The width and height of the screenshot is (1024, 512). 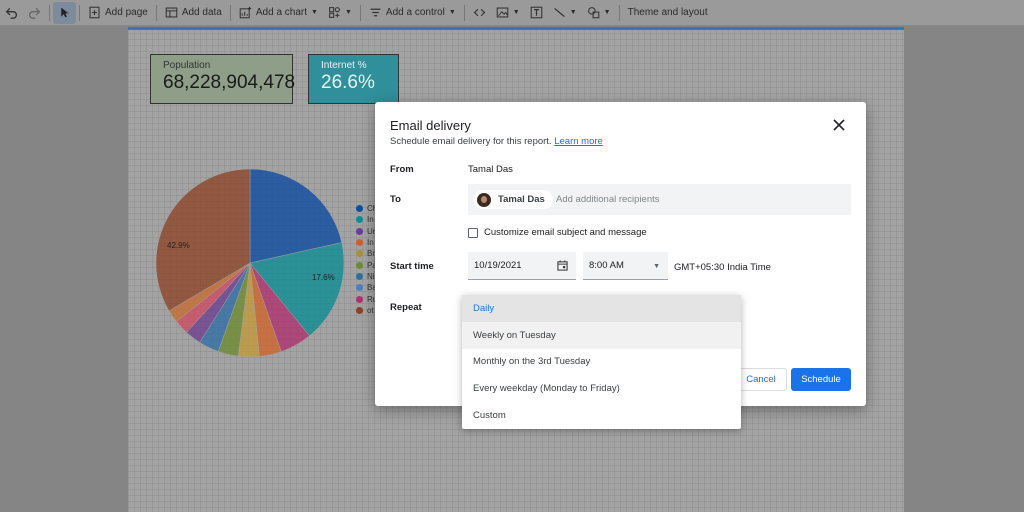 I want to click on select-tool-button, so click(x=64, y=12).